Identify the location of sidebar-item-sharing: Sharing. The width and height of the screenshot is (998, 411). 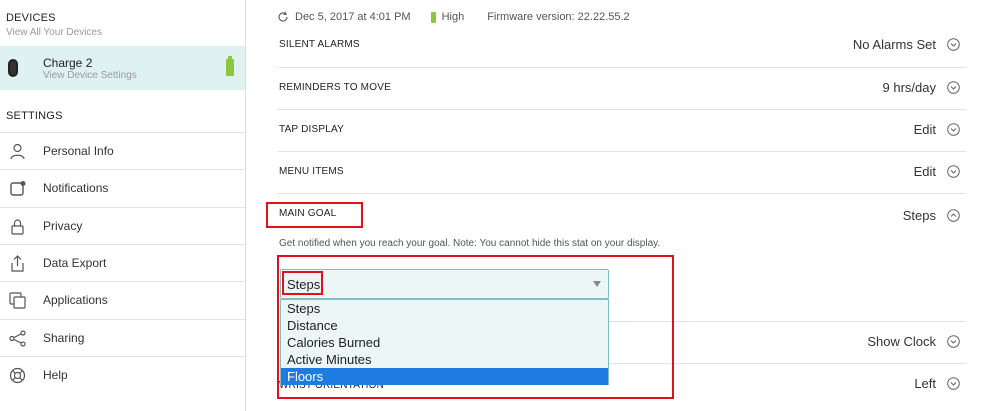
(122, 337).